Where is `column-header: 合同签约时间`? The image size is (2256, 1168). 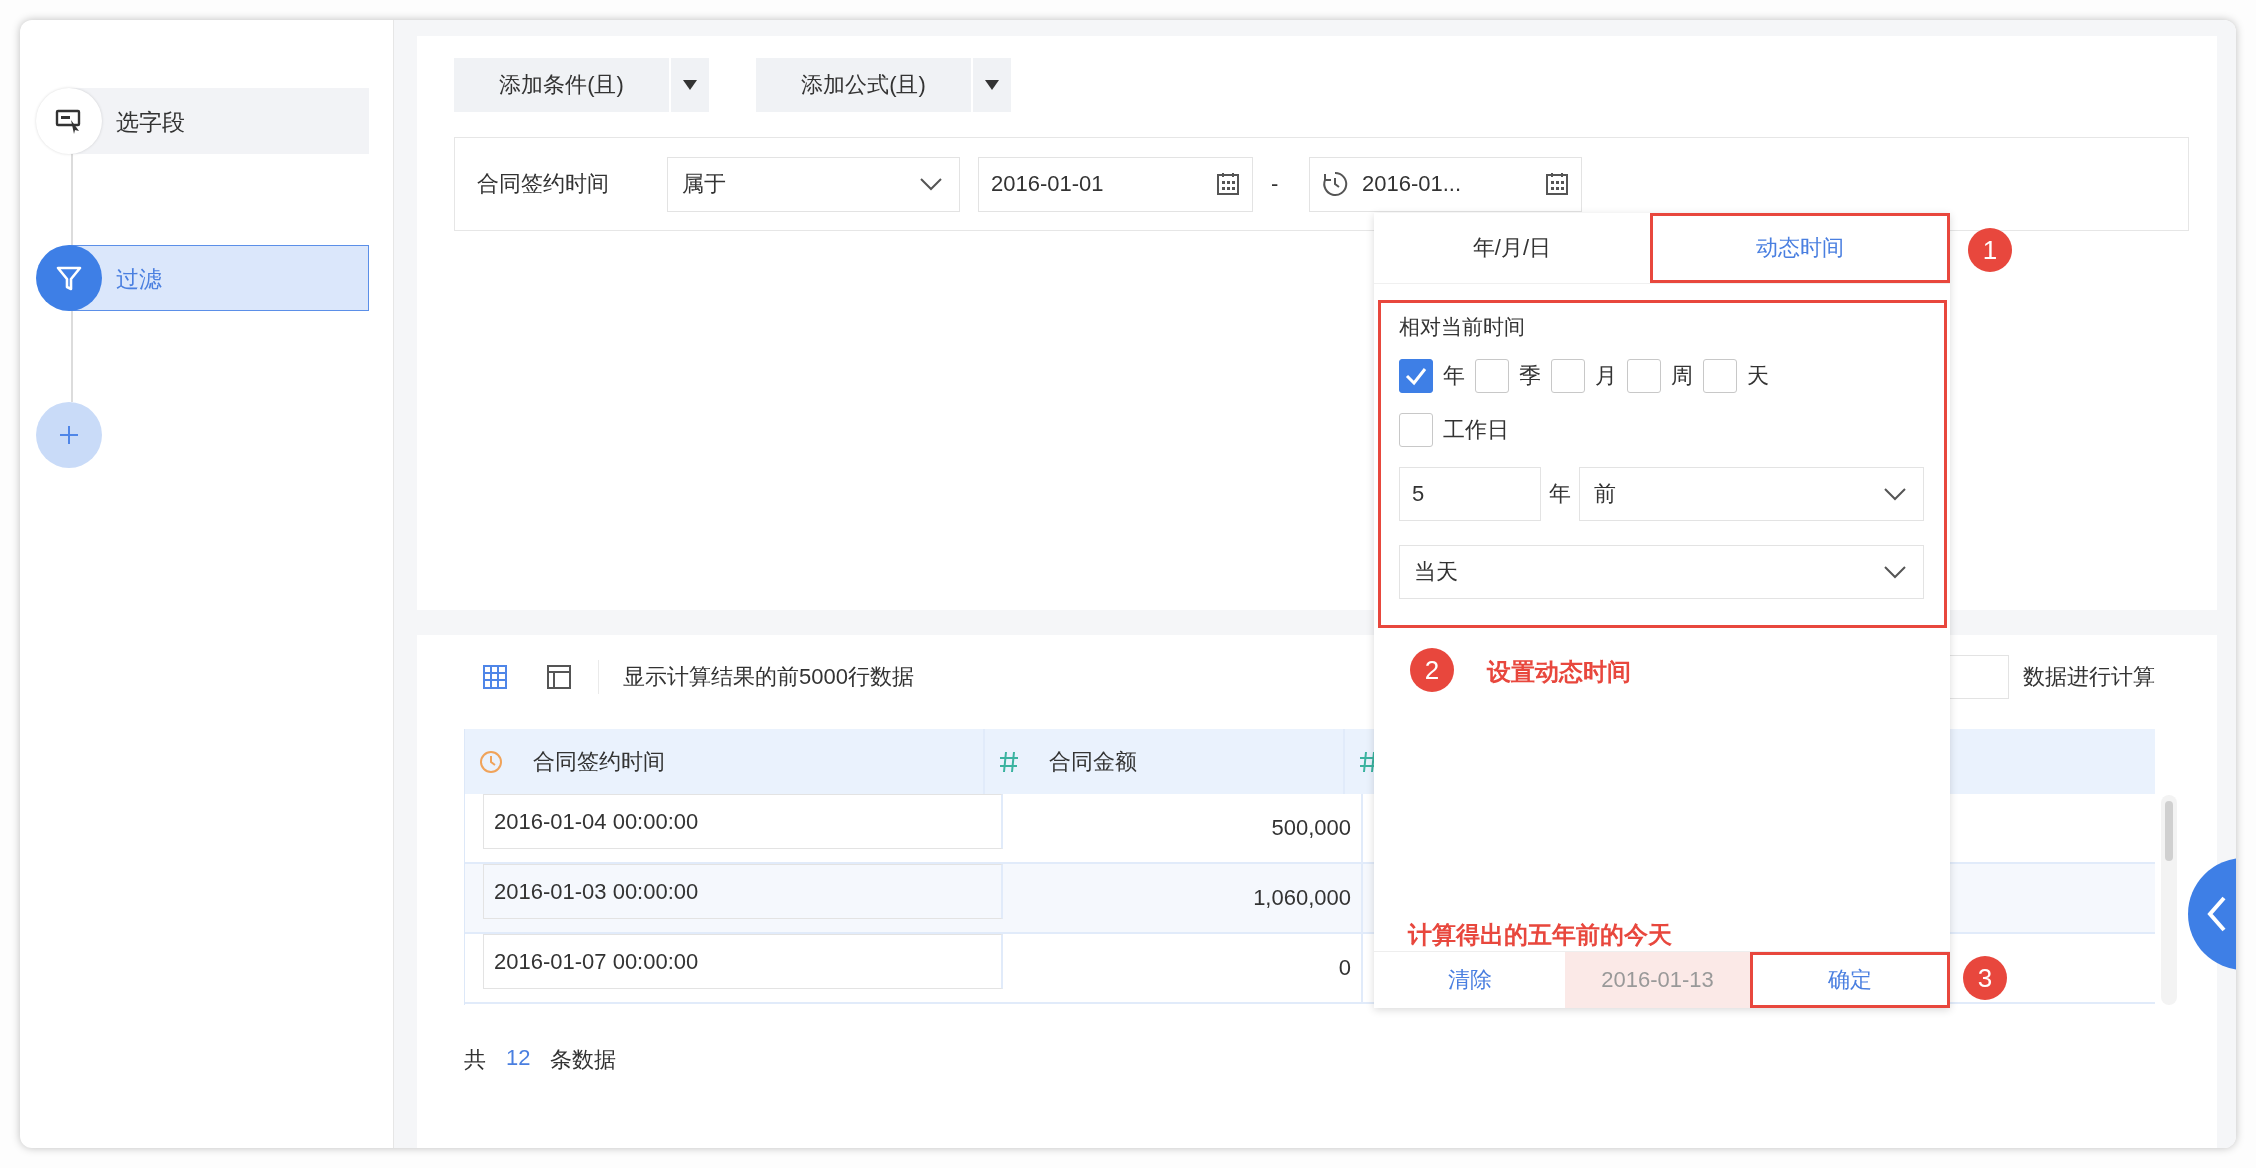
column-header: 合同签约时间 is located at coordinates (725, 761).